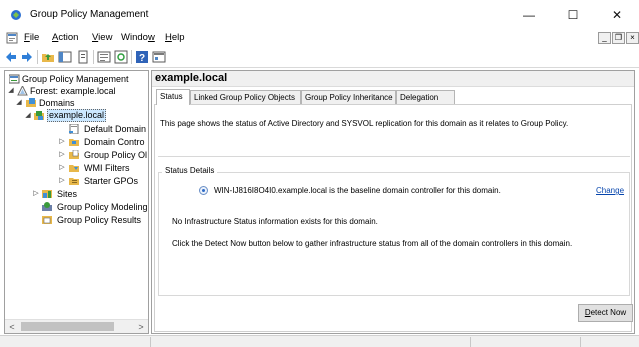  What do you see at coordinates (394, 134) in the screenshot?
I see `intro-section` at bounding box center [394, 134].